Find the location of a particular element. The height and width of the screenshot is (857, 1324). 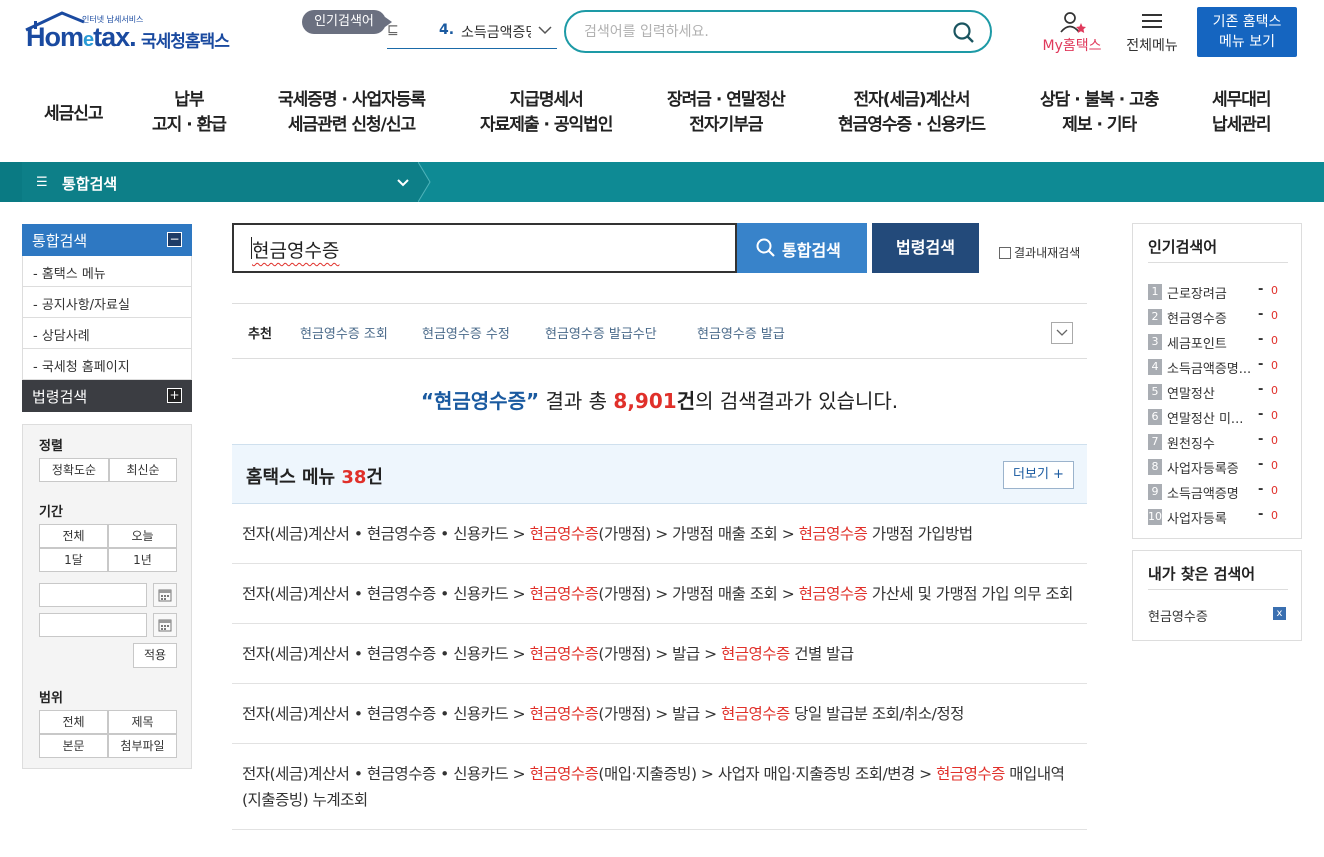

logo-korean-name: 국세청홈택스 is located at coordinates (185, 42).